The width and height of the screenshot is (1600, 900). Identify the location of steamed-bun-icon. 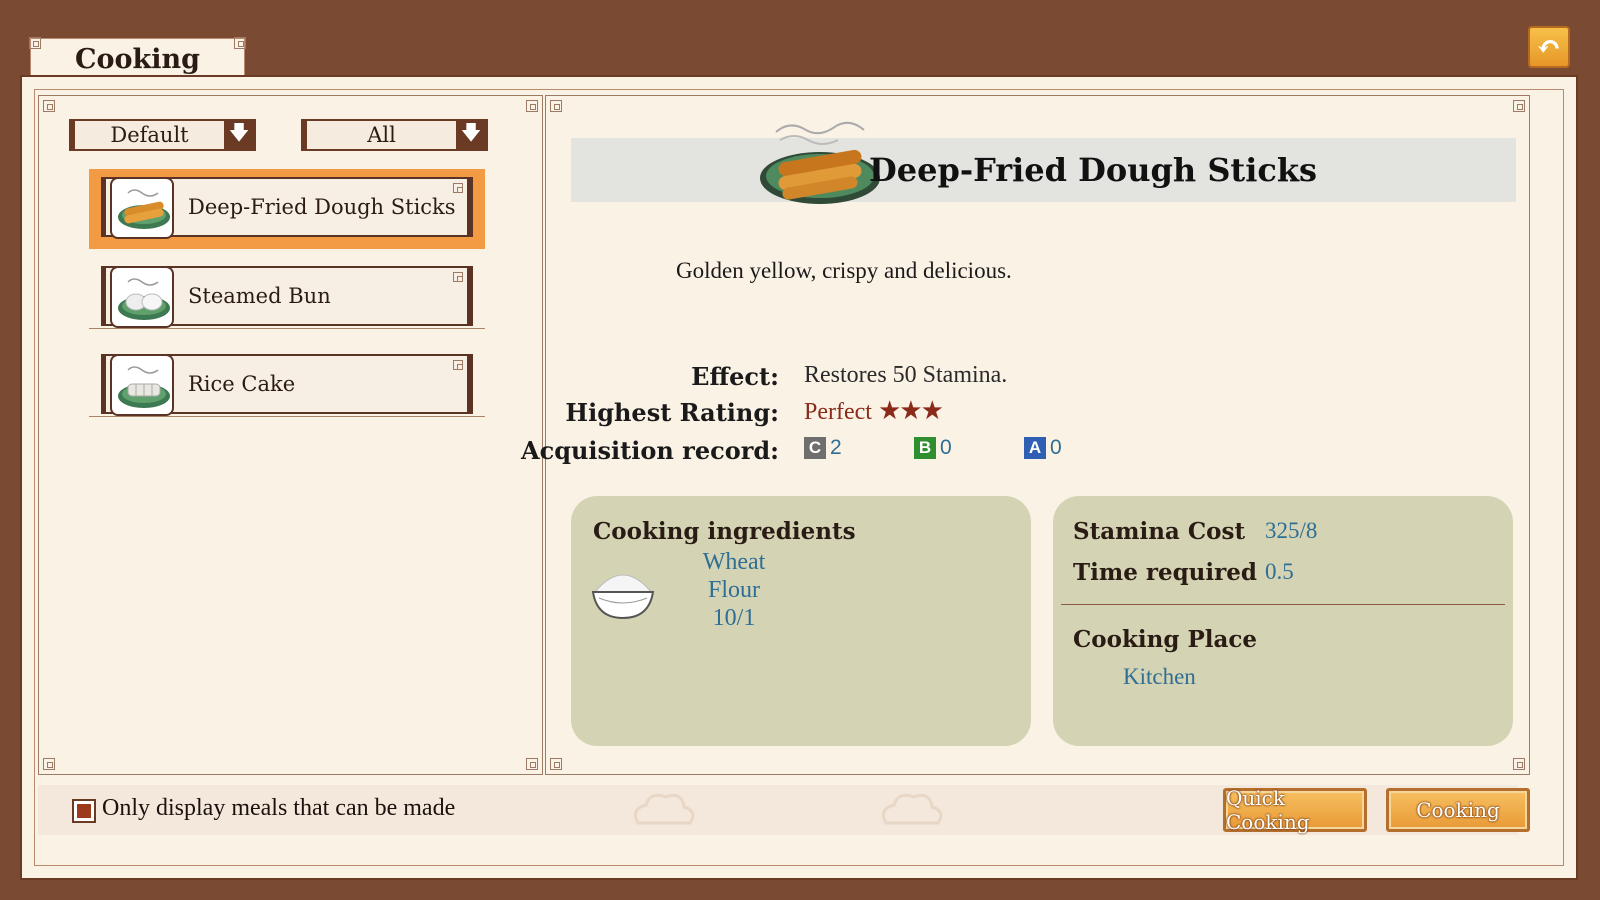
(142, 297).